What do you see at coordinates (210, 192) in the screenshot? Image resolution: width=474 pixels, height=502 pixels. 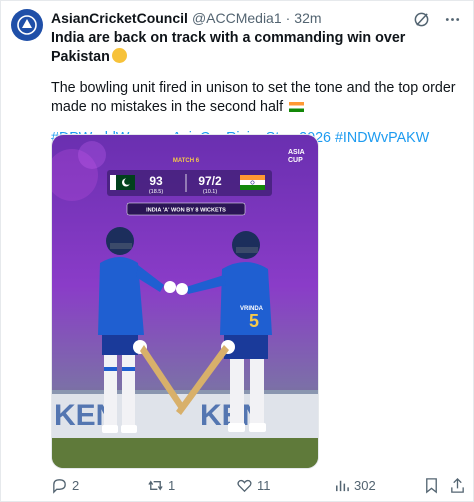 I see `team2-overs: (10.1)` at bounding box center [210, 192].